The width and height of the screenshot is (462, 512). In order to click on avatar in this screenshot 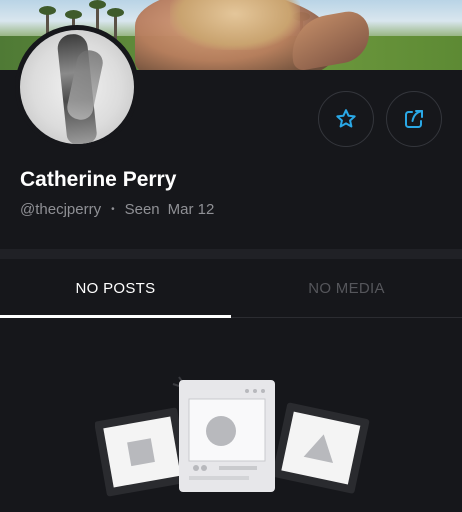, I will do `click(77, 87)`.